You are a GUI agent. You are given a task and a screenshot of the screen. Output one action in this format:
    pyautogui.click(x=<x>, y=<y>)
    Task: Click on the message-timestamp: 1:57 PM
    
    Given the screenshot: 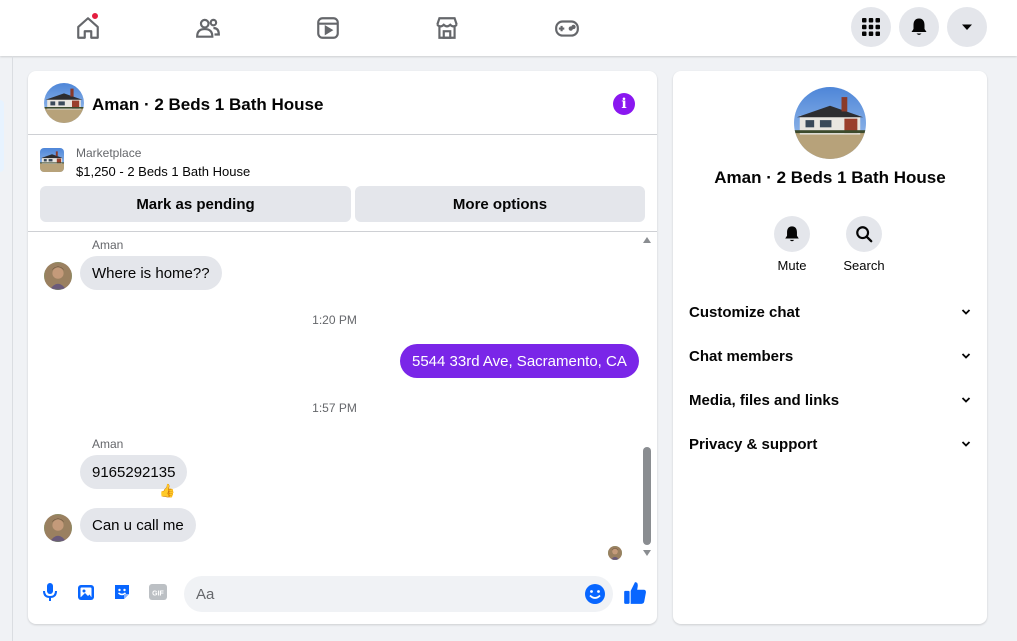 What is the action you would take?
    pyautogui.click(x=334, y=408)
    